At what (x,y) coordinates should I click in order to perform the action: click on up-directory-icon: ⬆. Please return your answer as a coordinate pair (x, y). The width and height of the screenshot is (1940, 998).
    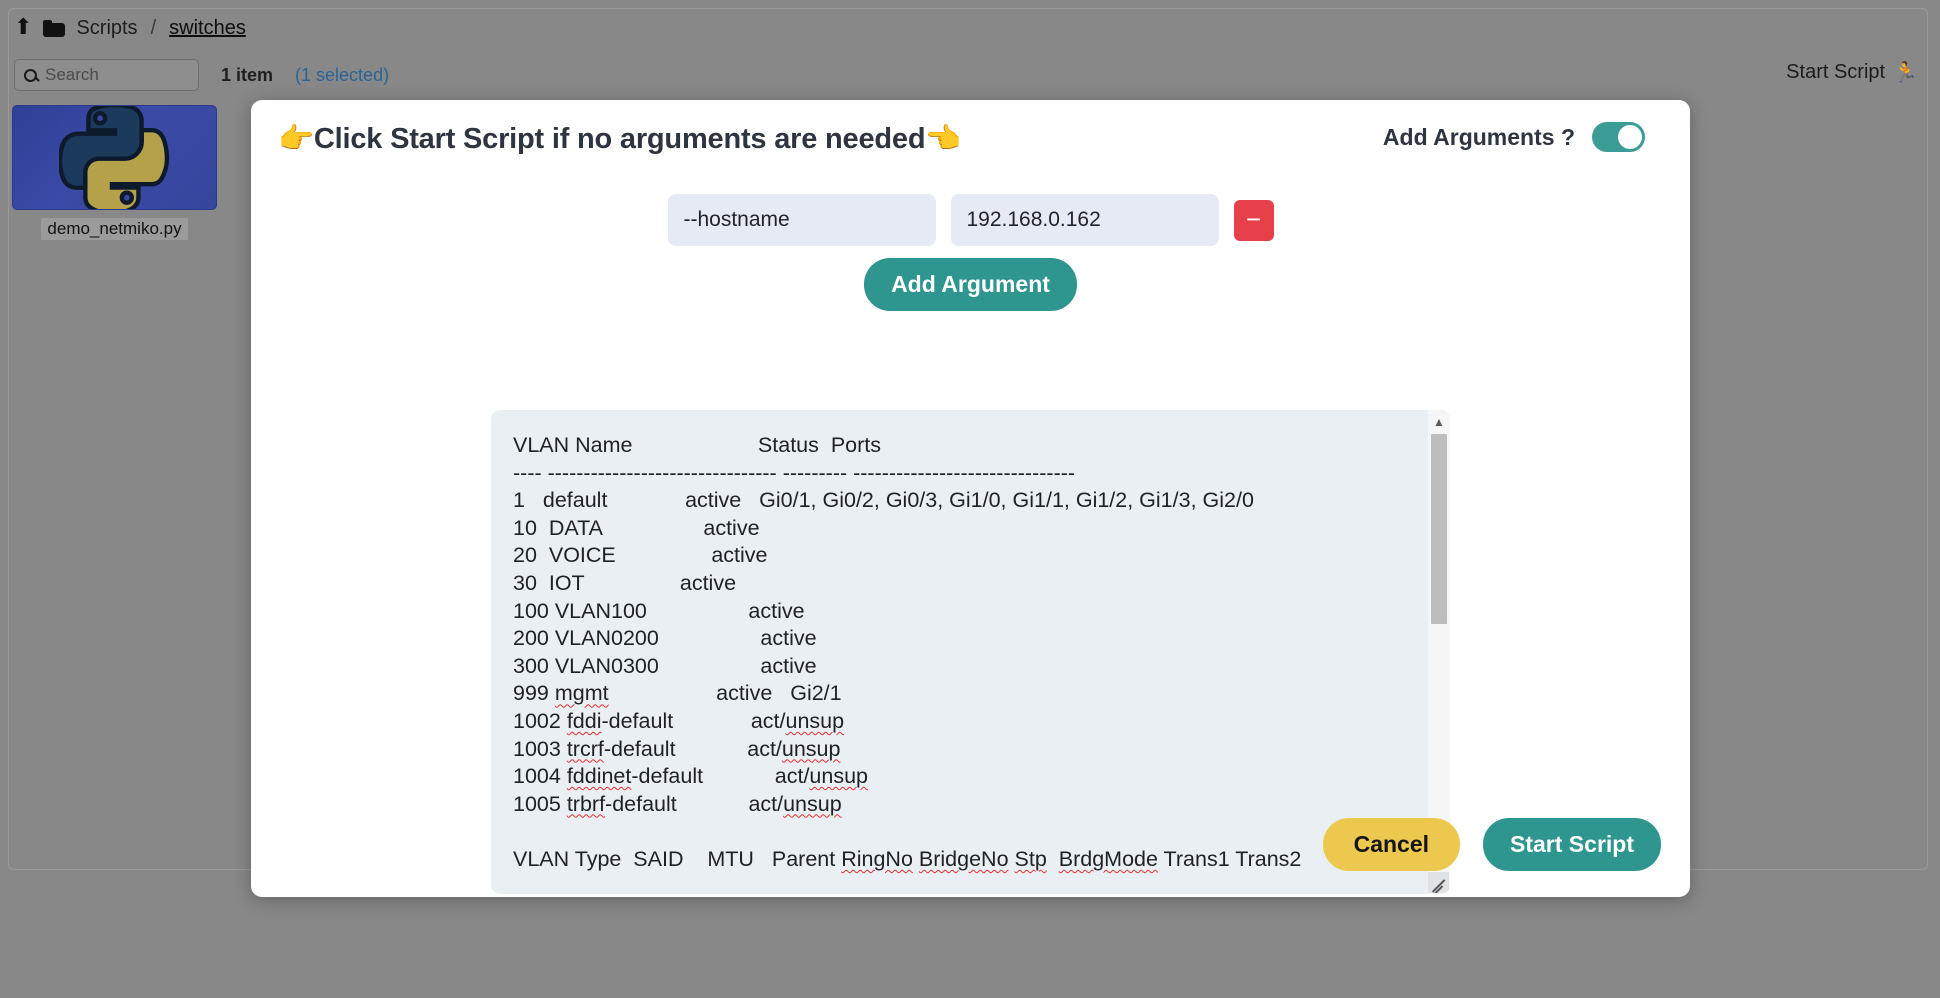
    Looking at the image, I should click on (23, 27).